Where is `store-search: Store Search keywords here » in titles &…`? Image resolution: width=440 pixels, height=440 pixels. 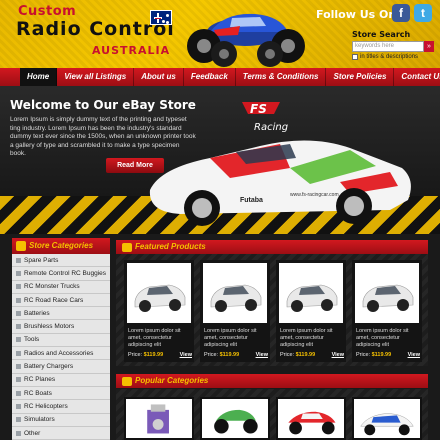
store-search: Store Search keywords here » in titles &… is located at coordinates (394, 48).